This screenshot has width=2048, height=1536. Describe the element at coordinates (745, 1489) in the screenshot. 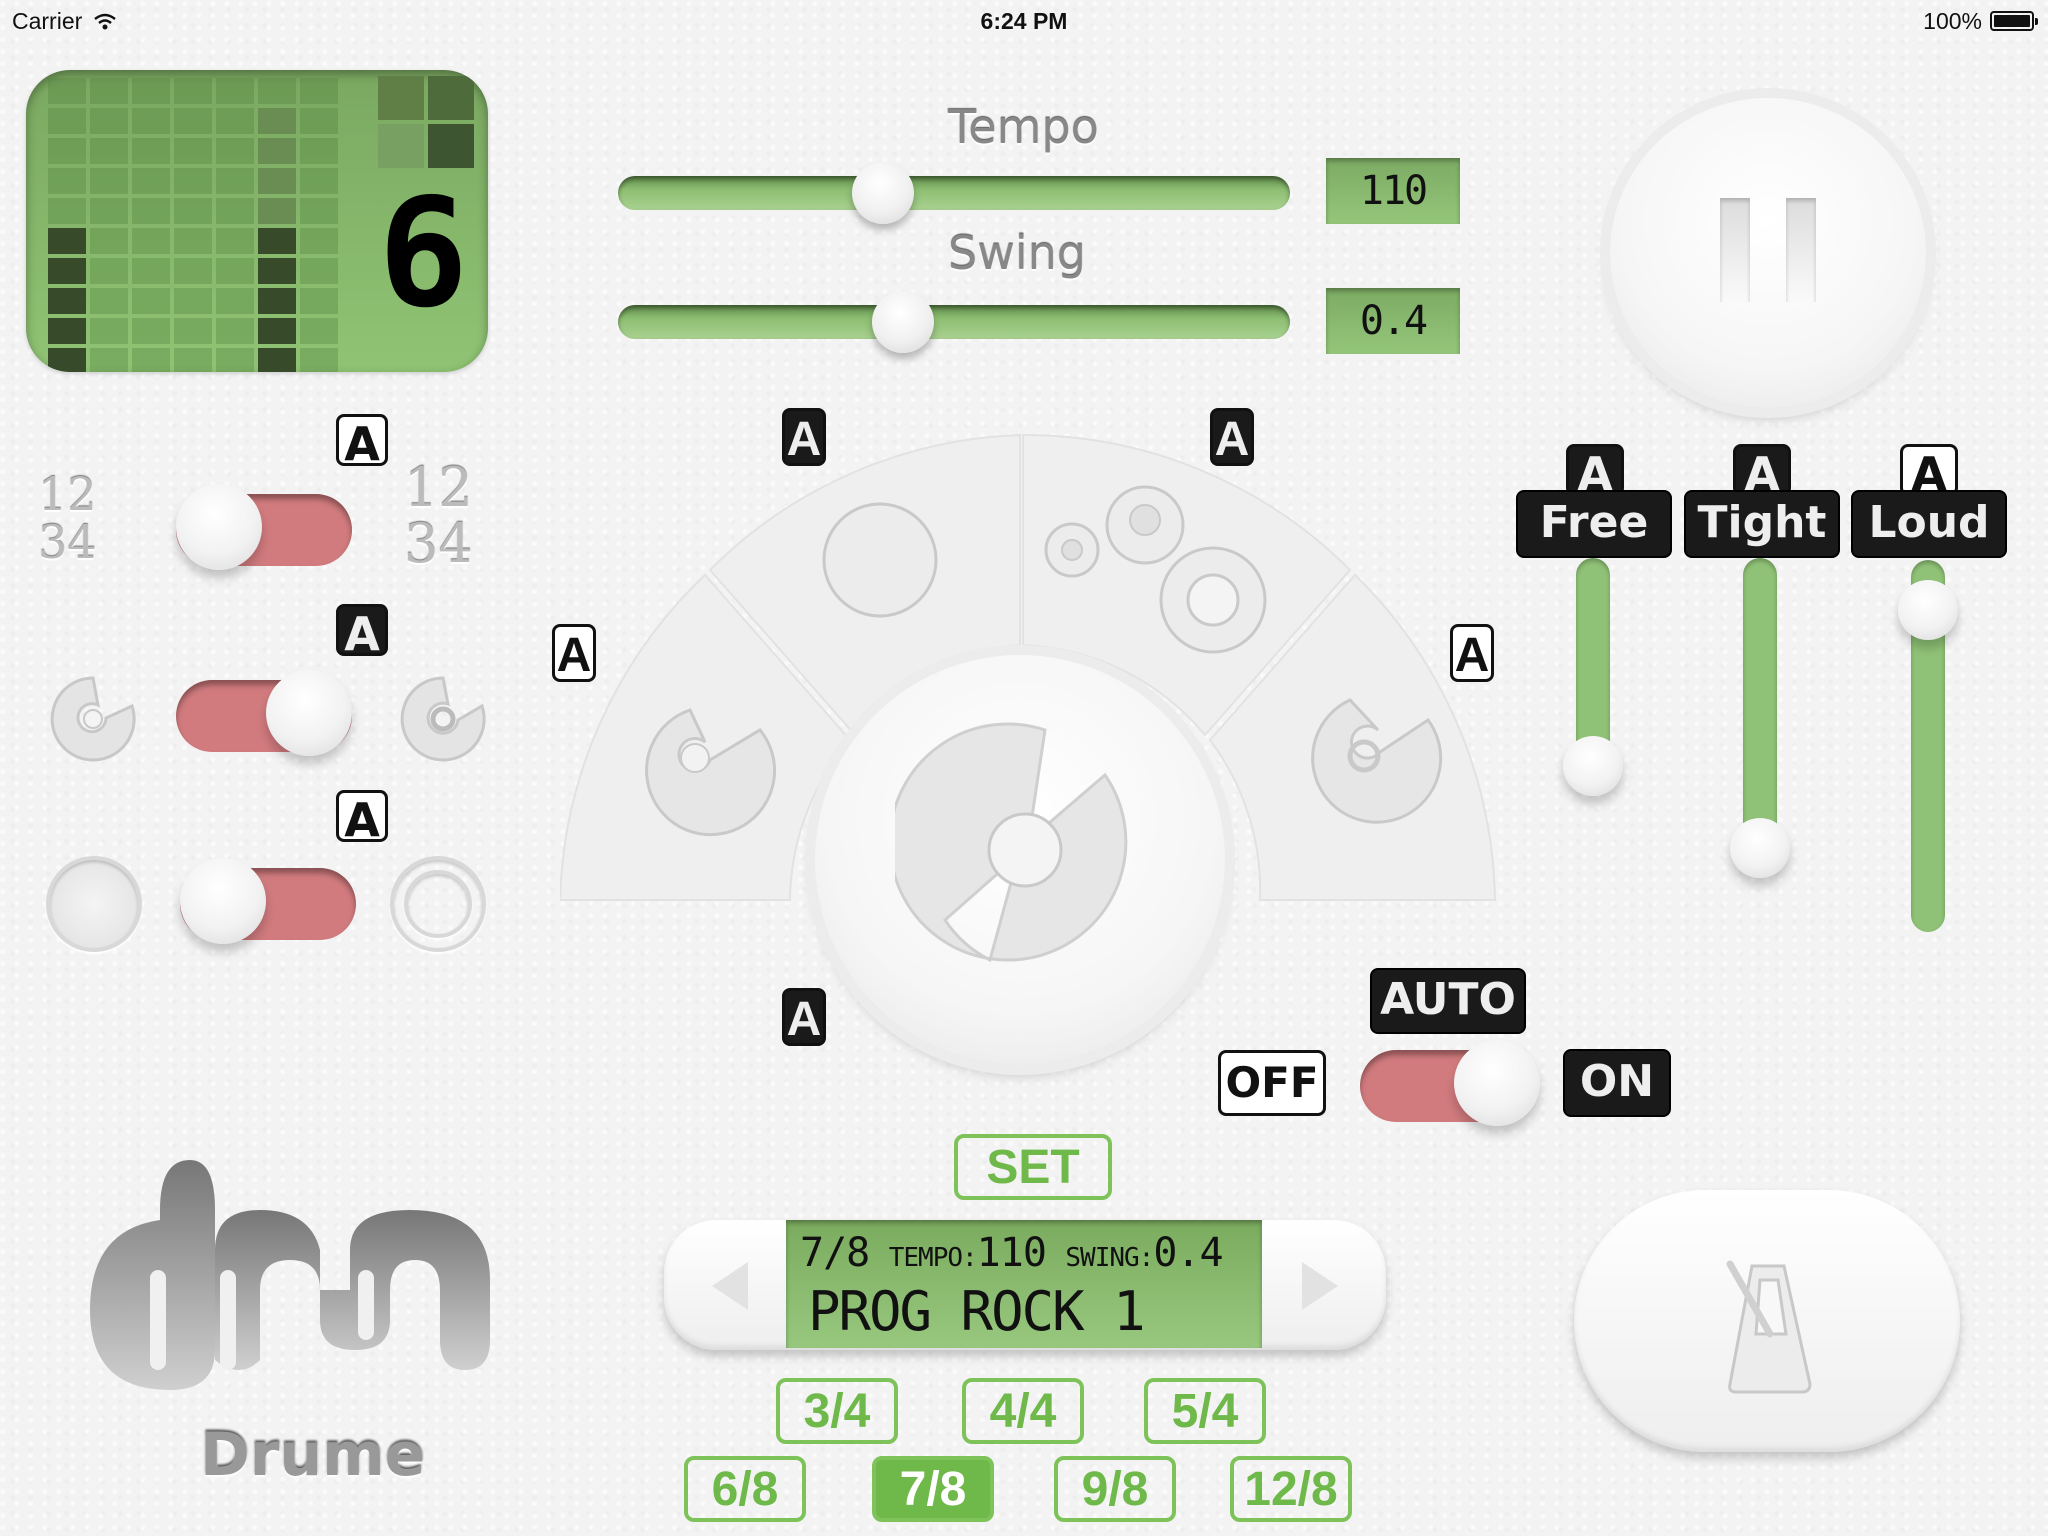

I see `time-sig-6-8: 6/8` at that location.